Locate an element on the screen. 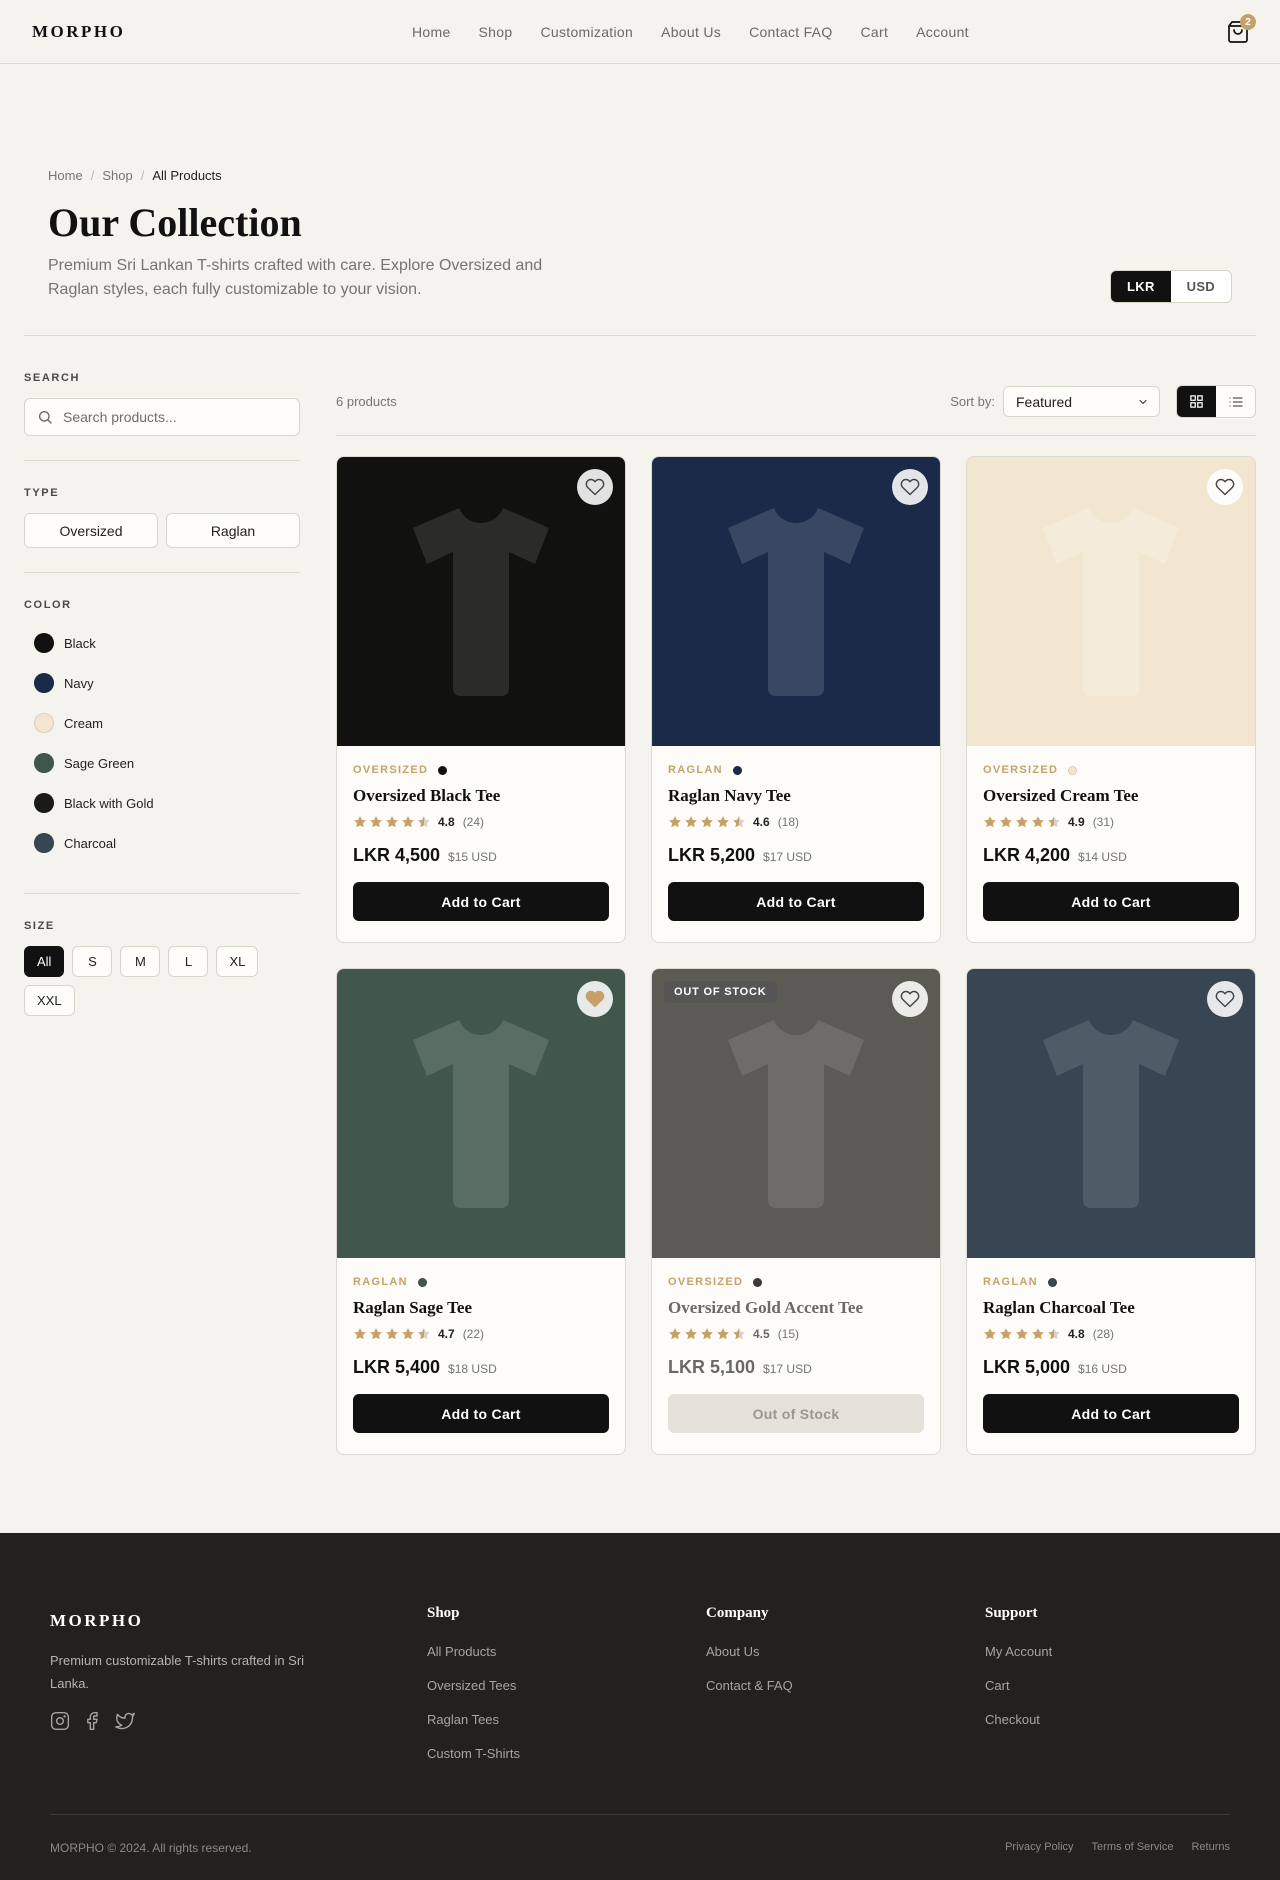  facebook-icon is located at coordinates (92, 1721).